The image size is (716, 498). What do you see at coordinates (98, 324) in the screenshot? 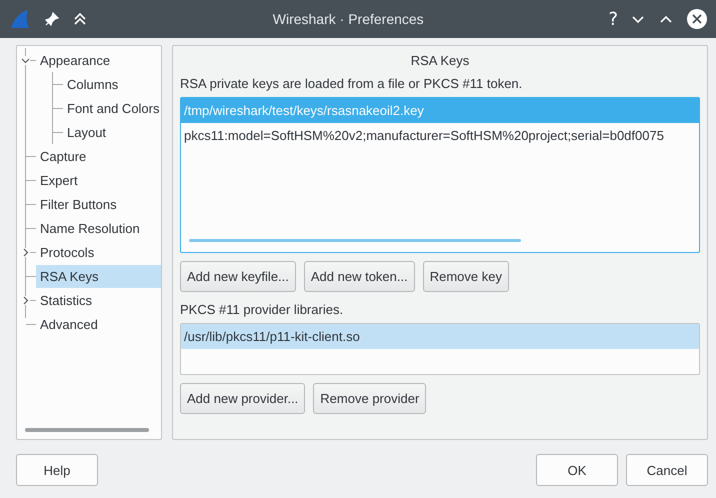
I see `tree-item: Advanced` at bounding box center [98, 324].